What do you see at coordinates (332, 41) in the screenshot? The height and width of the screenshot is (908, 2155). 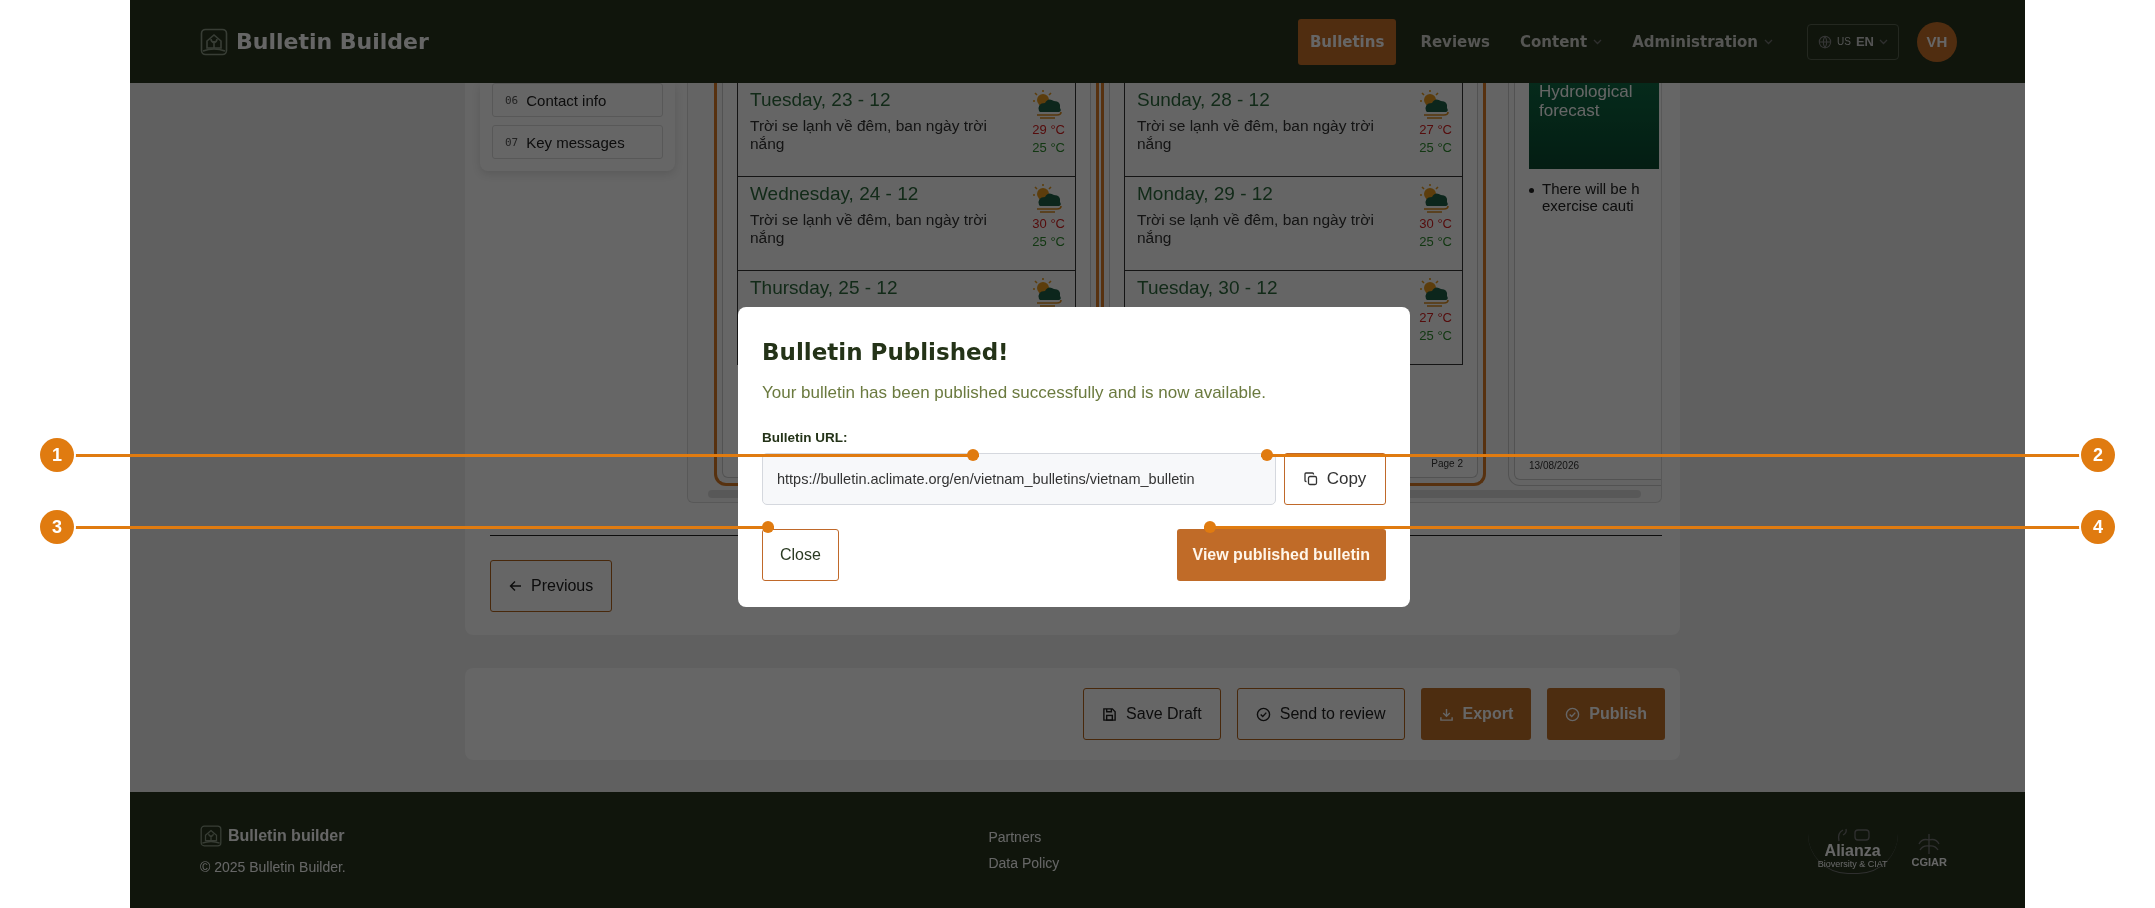 I see `app-title: Bulletin Builder` at bounding box center [332, 41].